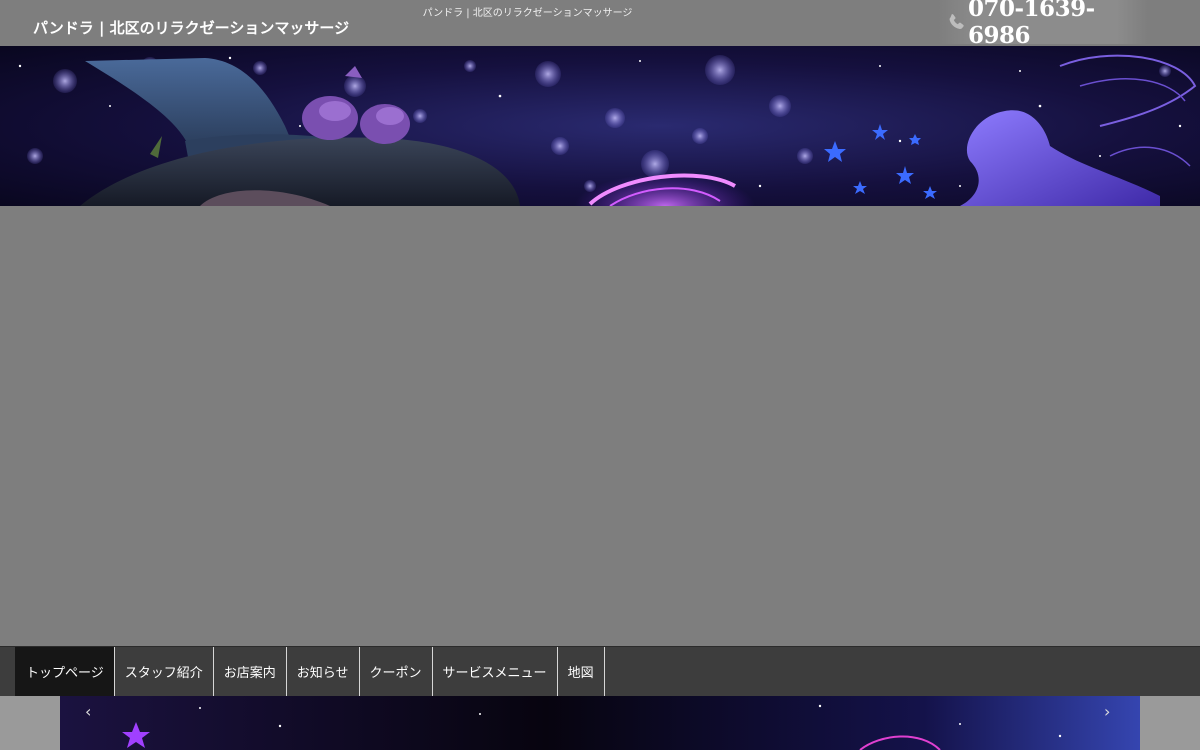 The width and height of the screenshot is (1200, 750). I want to click on slide-image, so click(600, 723).